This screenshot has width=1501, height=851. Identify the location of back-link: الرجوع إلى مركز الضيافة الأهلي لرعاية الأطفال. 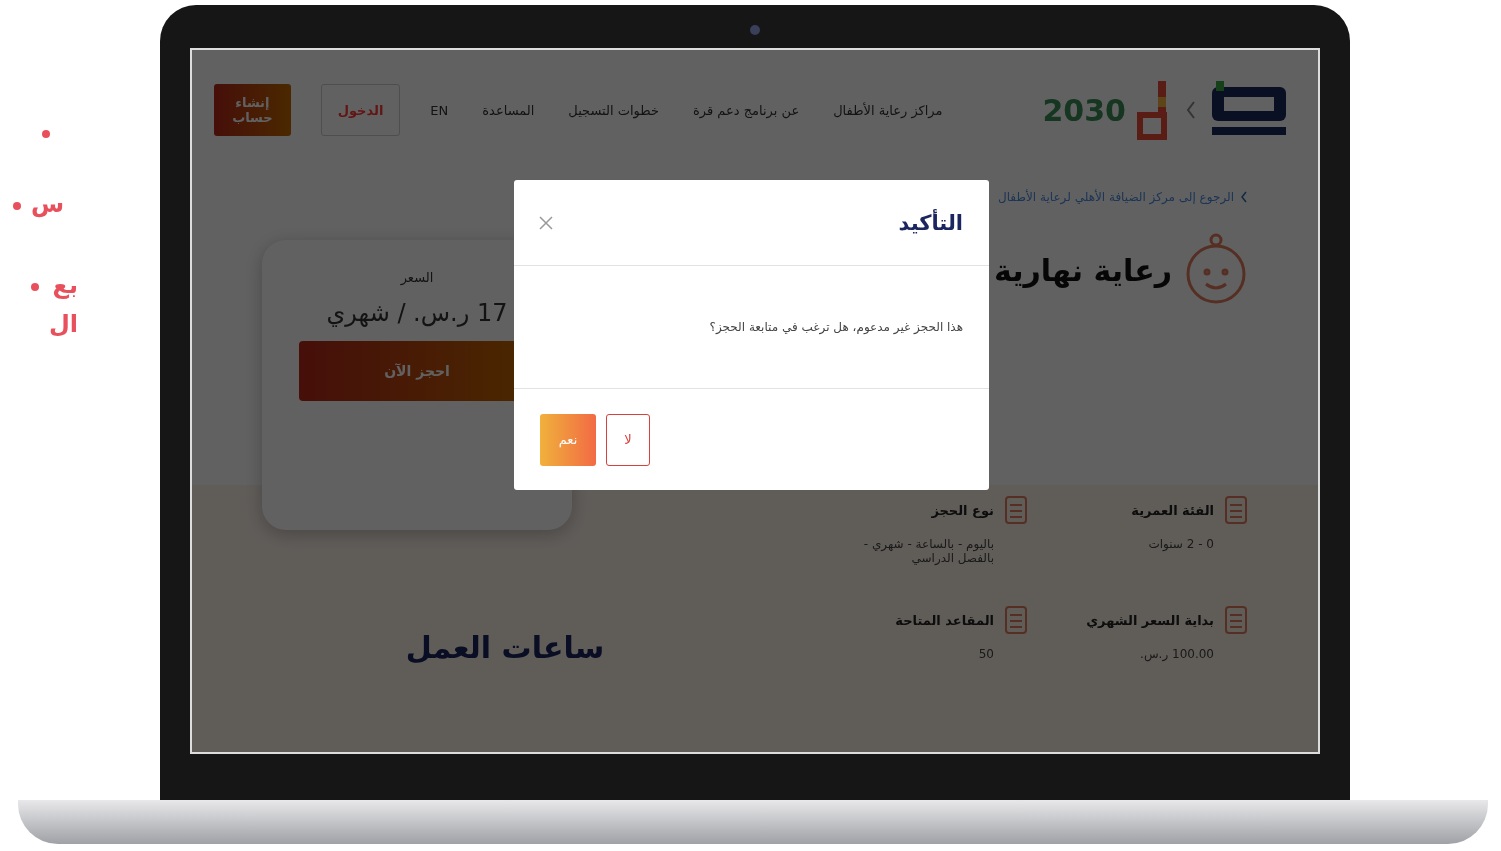
(1116, 197).